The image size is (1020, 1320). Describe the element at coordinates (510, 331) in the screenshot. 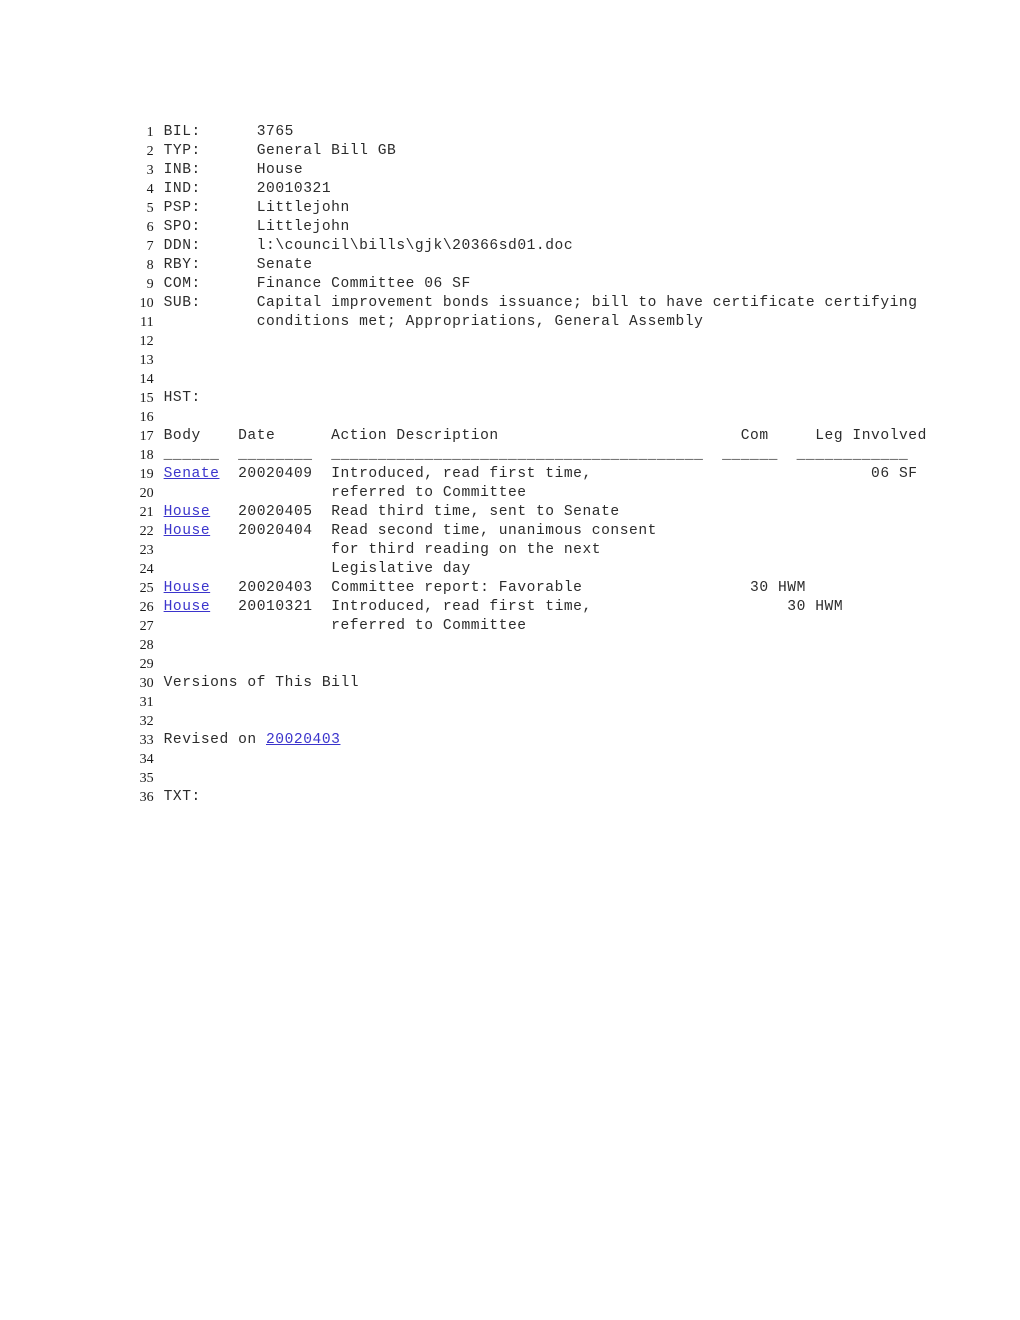

I see `line-12: 12` at that location.